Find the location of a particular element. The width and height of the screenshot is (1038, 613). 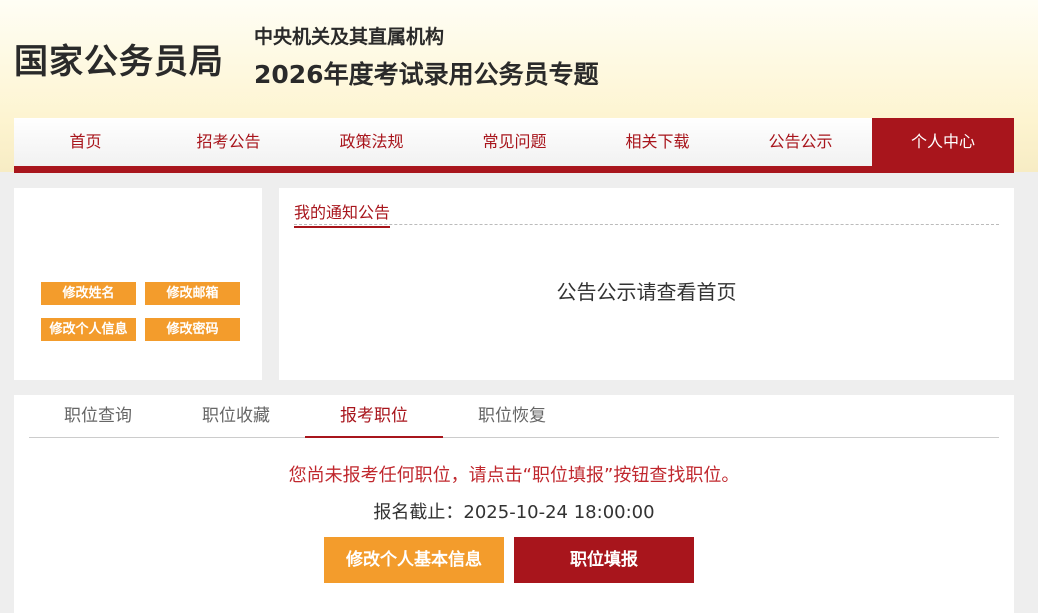

no-application-warning: 您尚未报考任何职位，请点击“职位填报”按钮查找职位。 is located at coordinates (514, 475).